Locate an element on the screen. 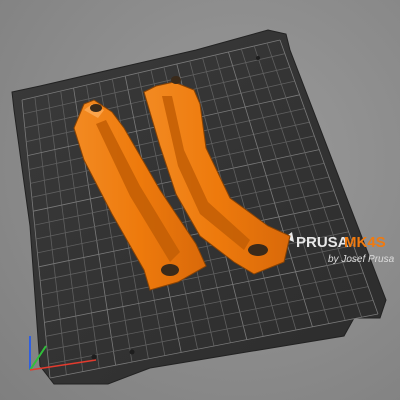  bed-brand-text: PRUSA is located at coordinates (322, 242).